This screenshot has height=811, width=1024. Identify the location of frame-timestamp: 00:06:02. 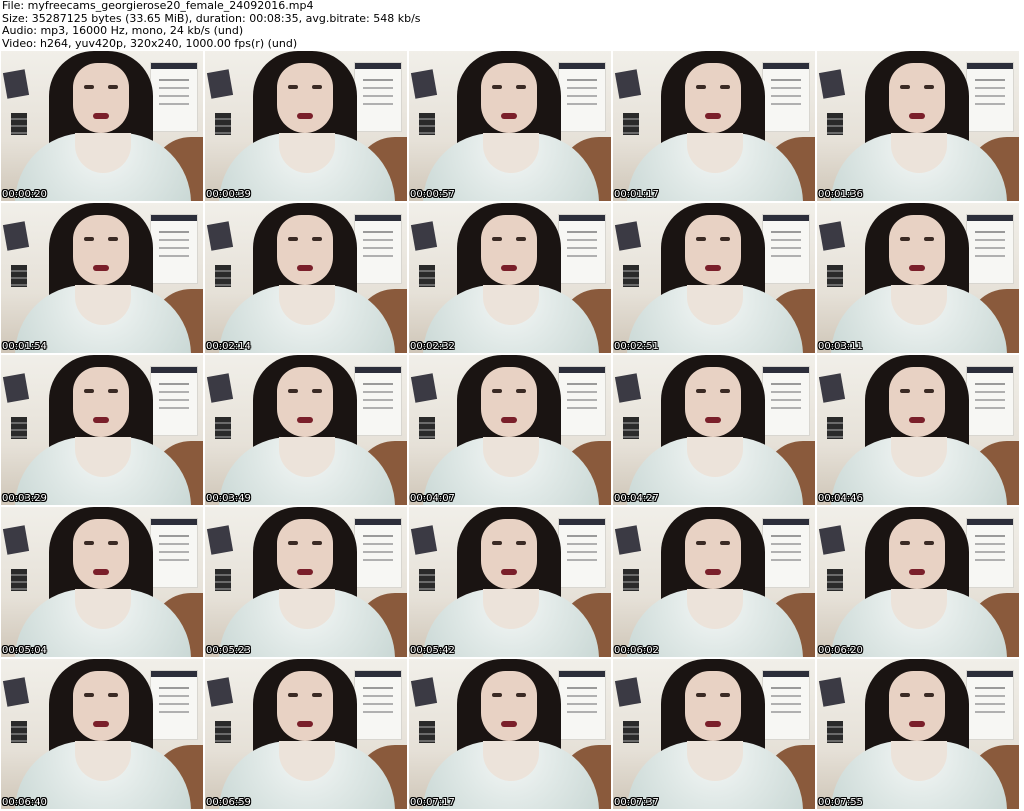
(636, 650).